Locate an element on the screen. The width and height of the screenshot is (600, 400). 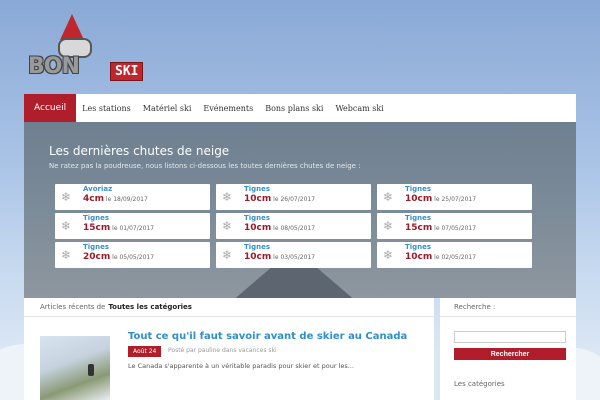
snowfall-card: ❄ Tignes 15cm le 07/05/2017 is located at coordinates (454, 226).